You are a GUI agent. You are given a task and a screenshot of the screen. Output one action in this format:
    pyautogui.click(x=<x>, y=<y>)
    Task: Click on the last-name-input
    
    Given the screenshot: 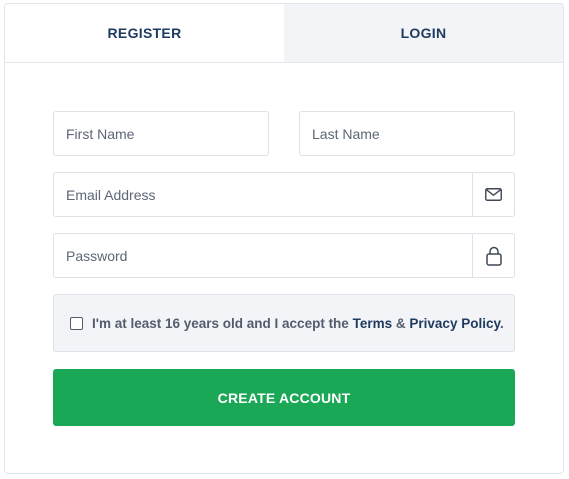 What is the action you would take?
    pyautogui.click(x=407, y=133)
    